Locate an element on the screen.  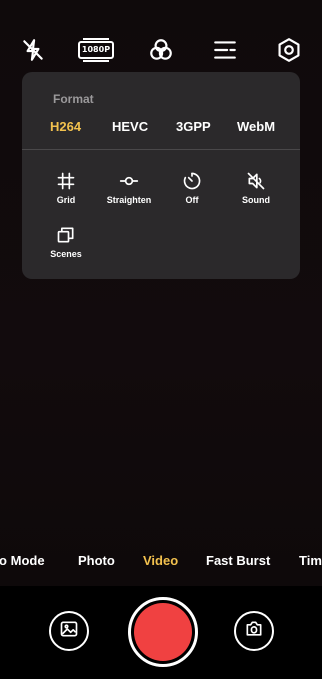
bottom-controls is located at coordinates (161, 632).